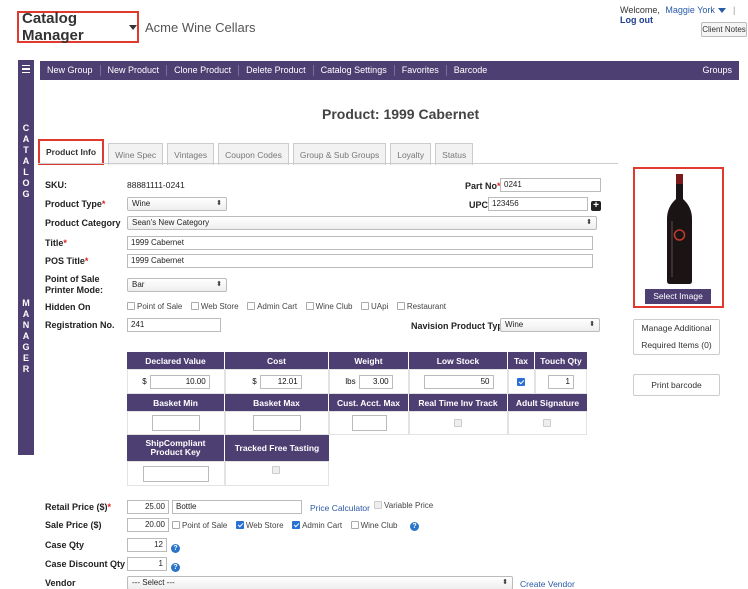  I want to click on basket-min-input, so click(176, 423).